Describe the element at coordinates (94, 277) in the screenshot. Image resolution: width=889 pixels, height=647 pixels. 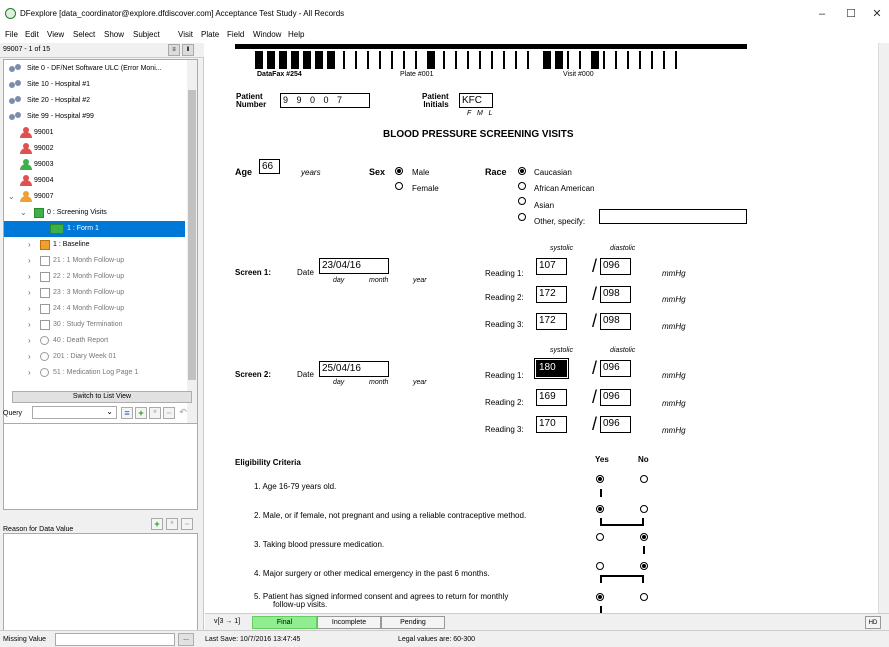
I see `tree-visit-22: › 22 : 2 Month Follow-up` at that location.